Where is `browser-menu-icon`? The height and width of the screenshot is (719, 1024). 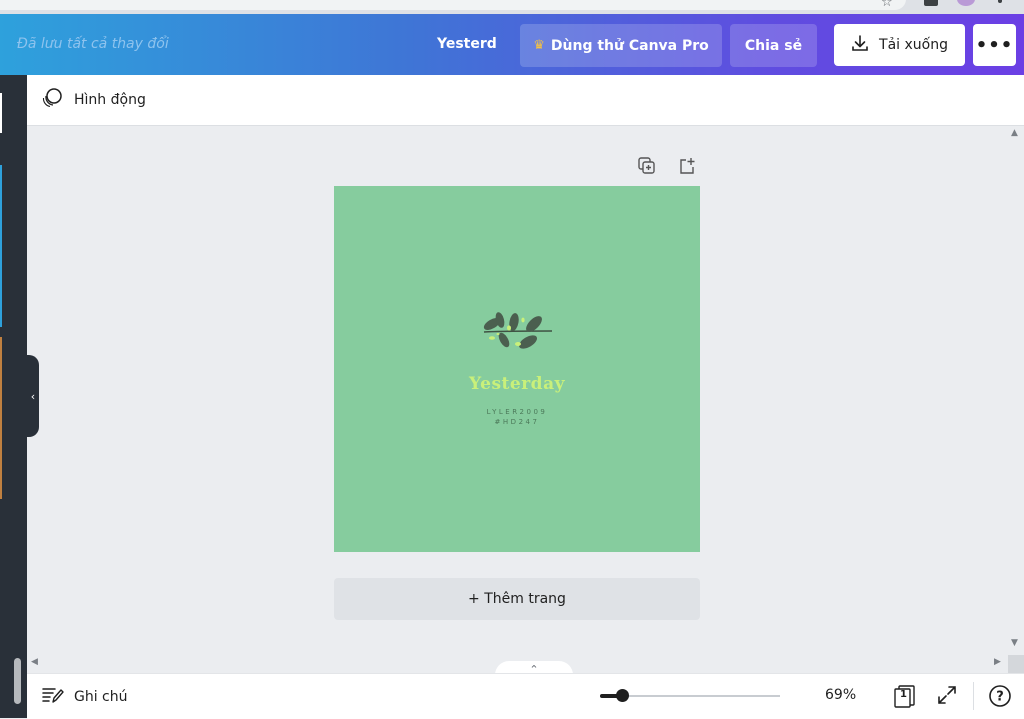
browser-menu-icon is located at coordinates (1000, 1).